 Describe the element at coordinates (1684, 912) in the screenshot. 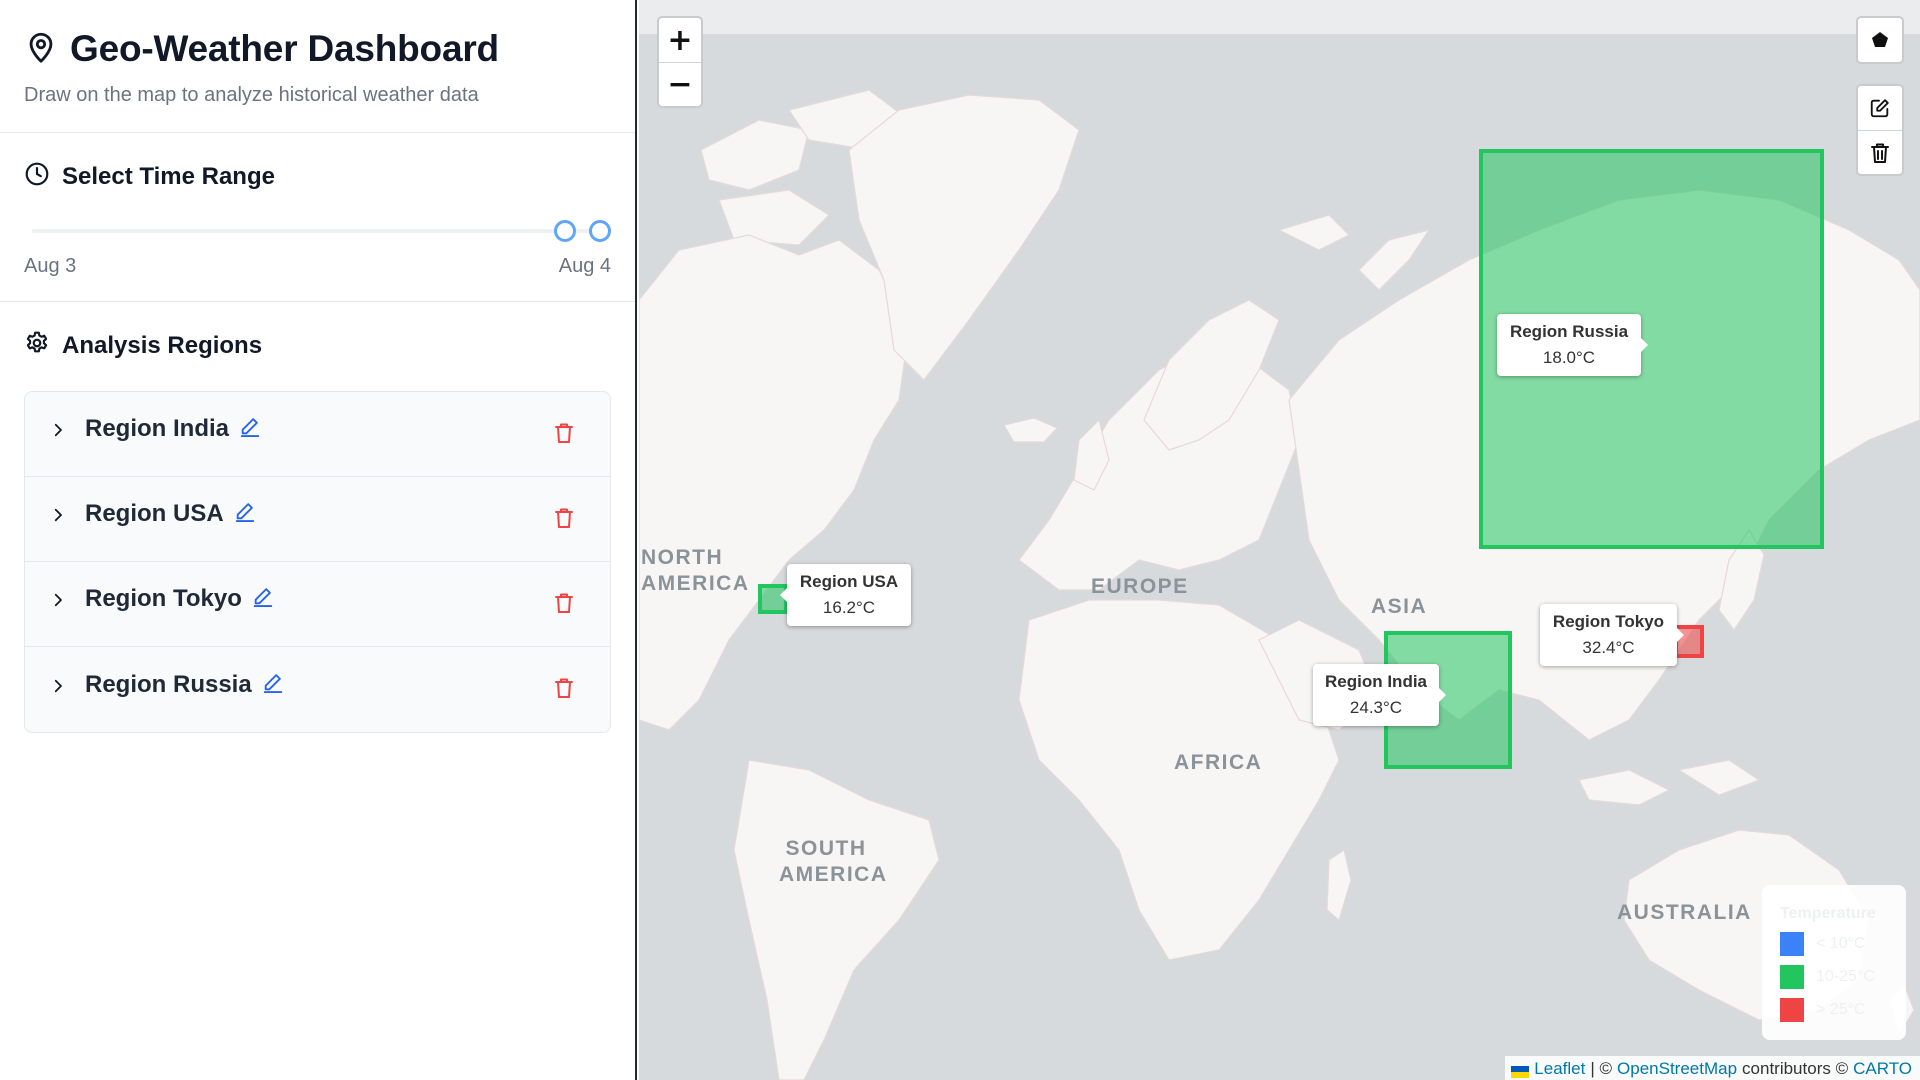

I see `continent-label-australia: AUSTRALIA` at that location.